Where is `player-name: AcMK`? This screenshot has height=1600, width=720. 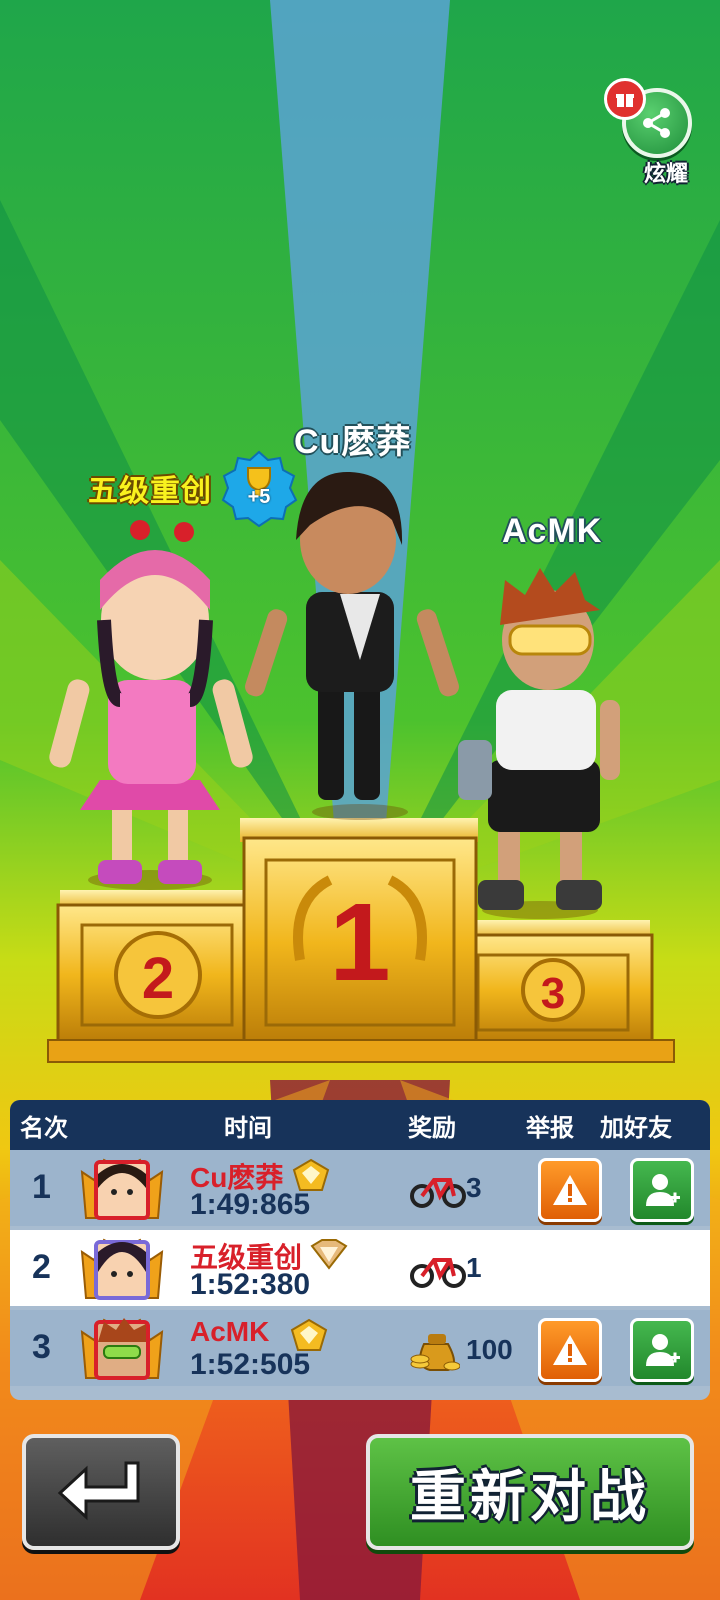 player-name: AcMK is located at coordinates (230, 1331).